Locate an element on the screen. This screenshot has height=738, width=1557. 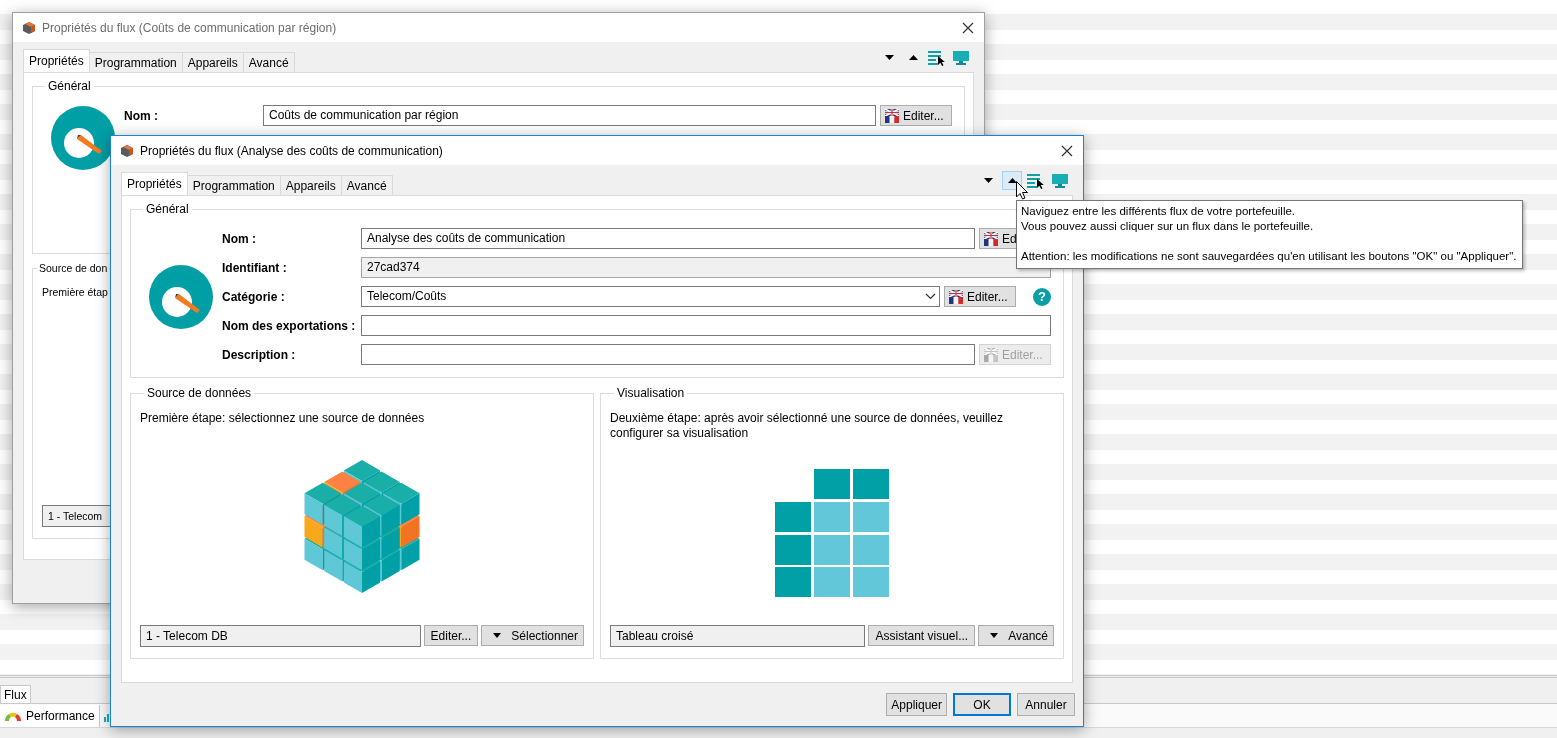
dropdown-button: Sélectionner is located at coordinates (532, 635).